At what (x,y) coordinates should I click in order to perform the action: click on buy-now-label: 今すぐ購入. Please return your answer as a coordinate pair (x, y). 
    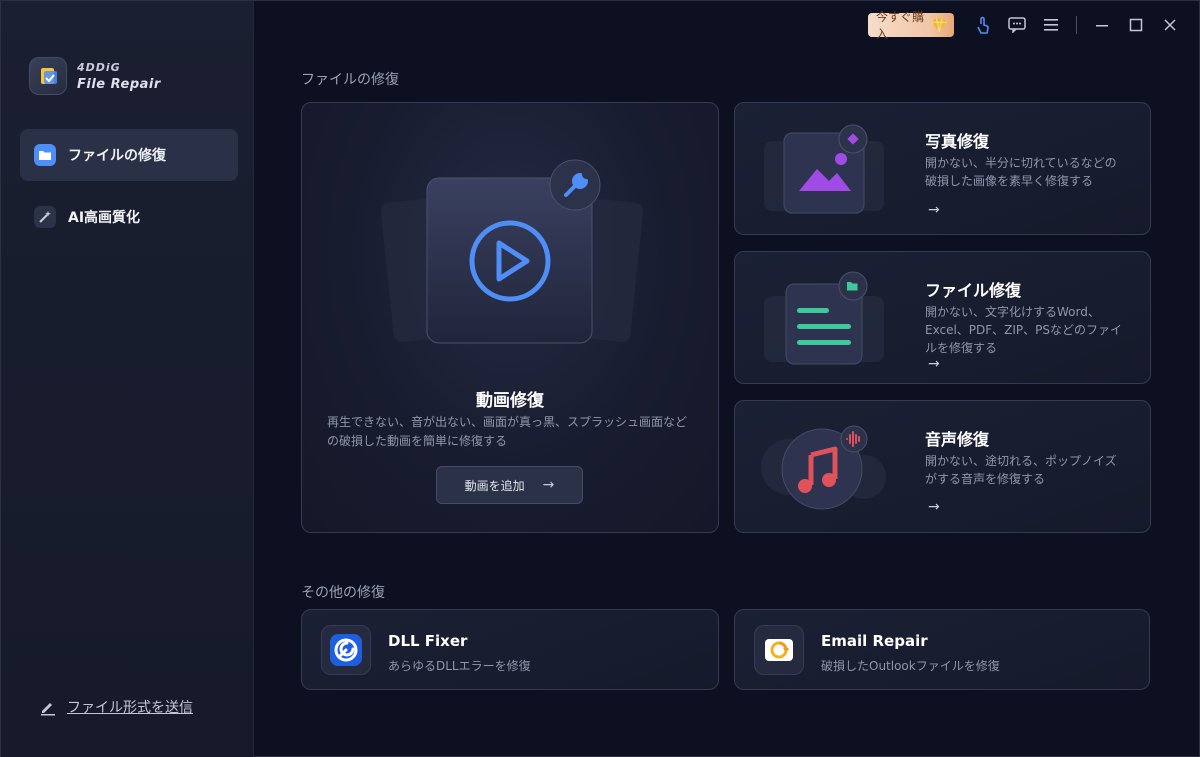
    Looking at the image, I should click on (900, 25).